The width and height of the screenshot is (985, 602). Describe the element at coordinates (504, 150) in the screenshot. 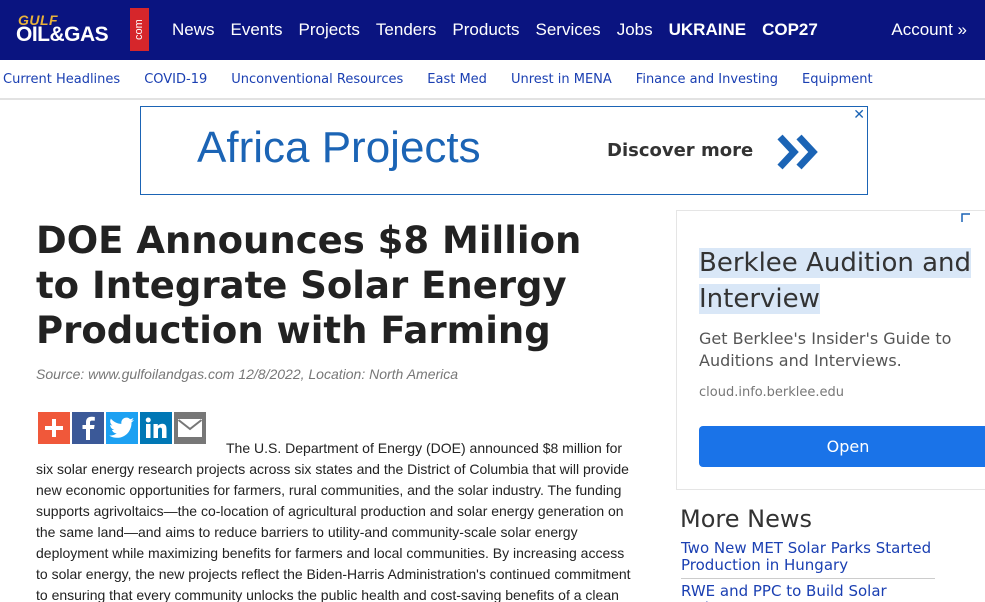

I see `banner-ad: Africa Projects Discover more ✕` at that location.